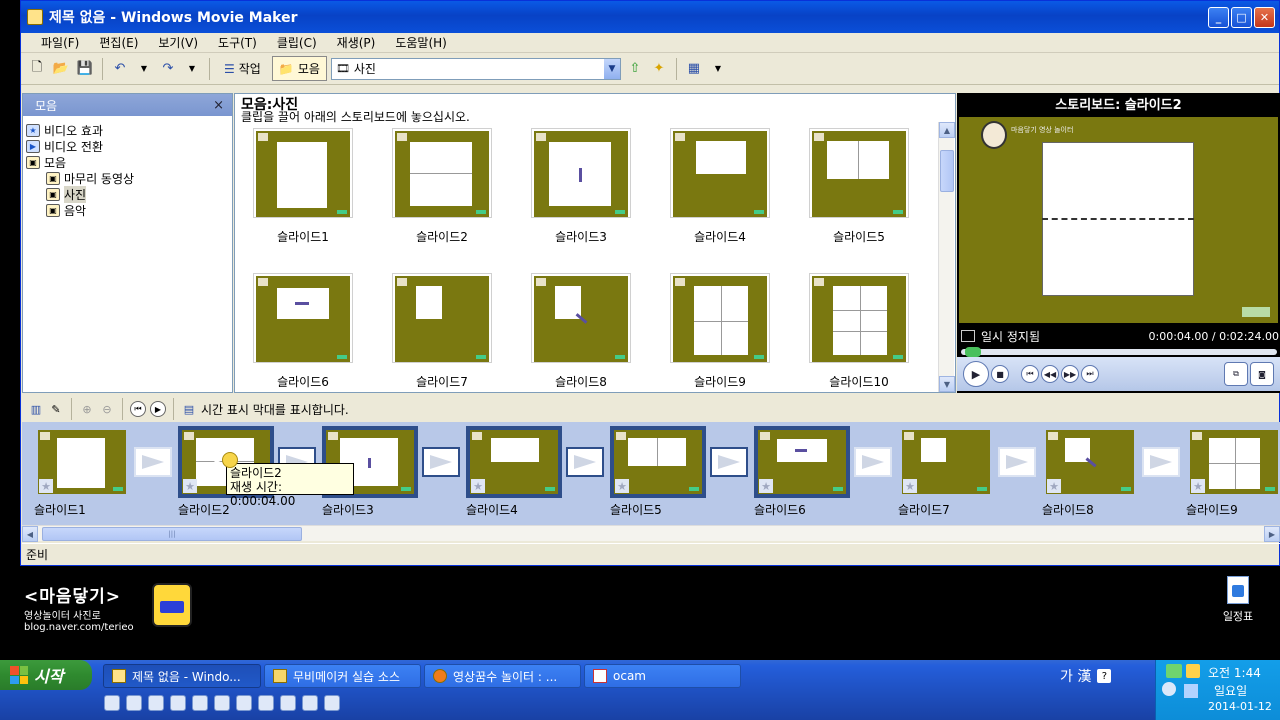 Image resolution: width=1280 pixels, height=720 pixels. I want to click on open-project-icon: 📂, so click(61, 69).